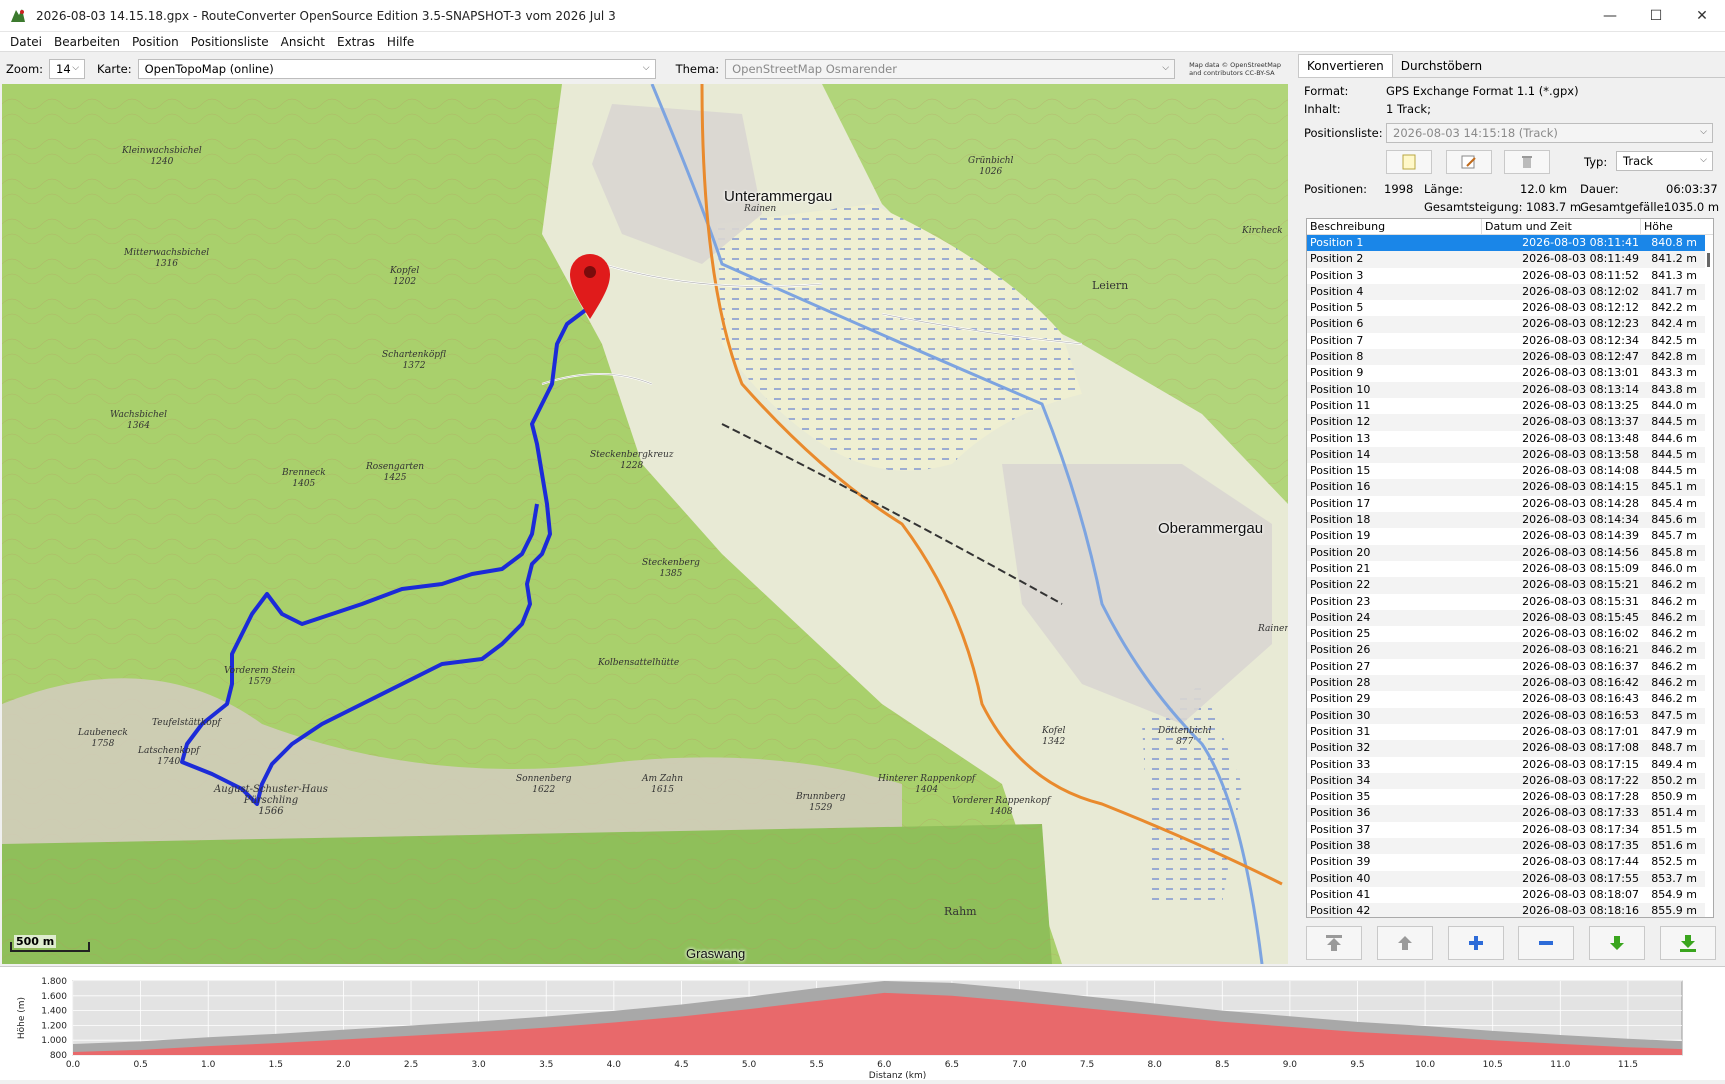 This screenshot has width=1725, height=1084. I want to click on menu-datei: Datei, so click(26, 42).